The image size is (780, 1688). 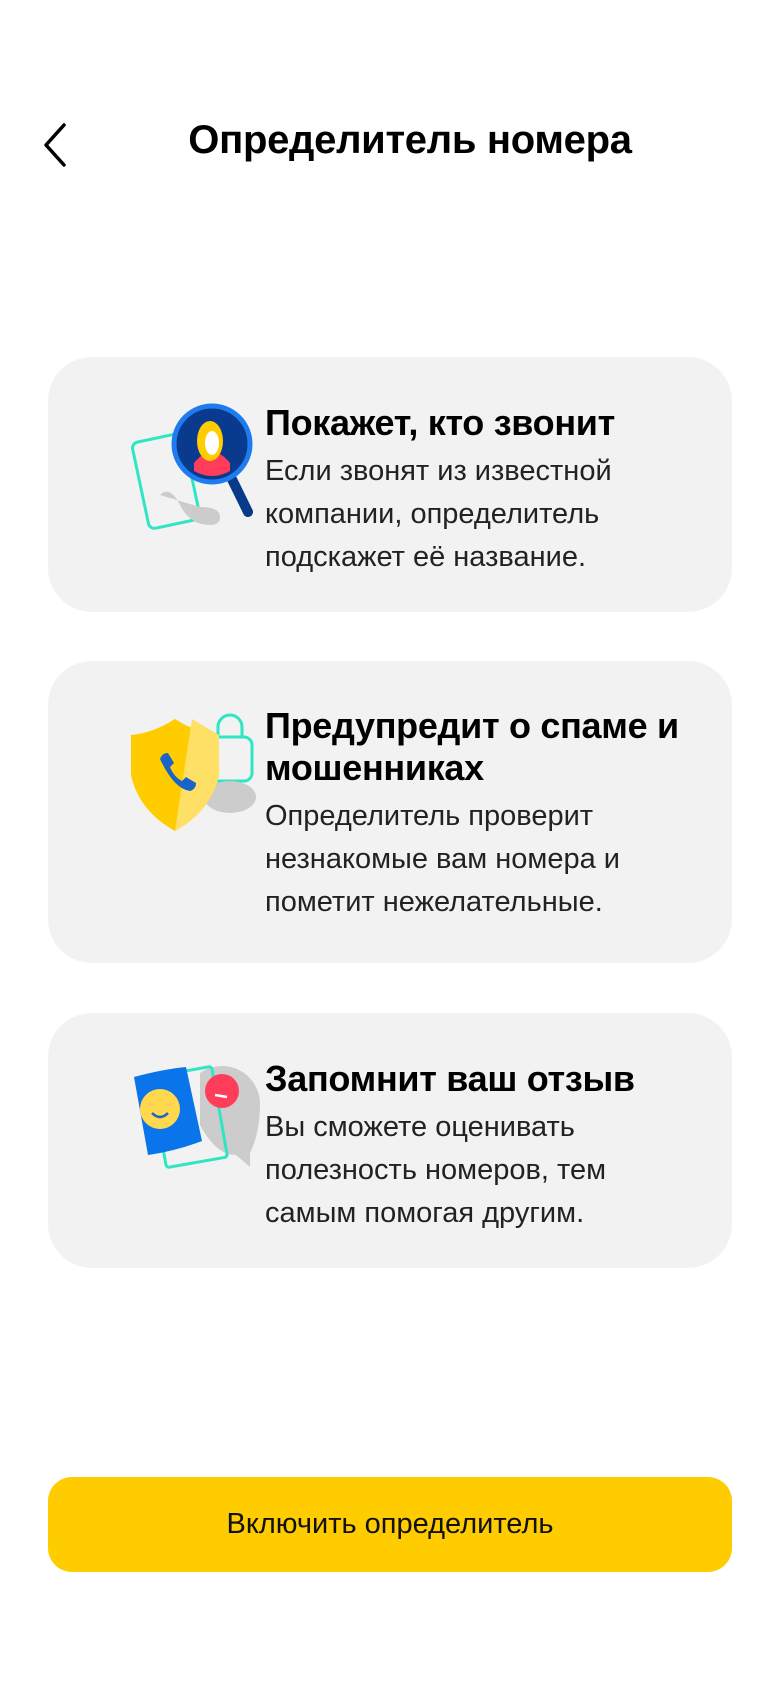 I want to click on page-title: Определитель номера, so click(x=410, y=140).